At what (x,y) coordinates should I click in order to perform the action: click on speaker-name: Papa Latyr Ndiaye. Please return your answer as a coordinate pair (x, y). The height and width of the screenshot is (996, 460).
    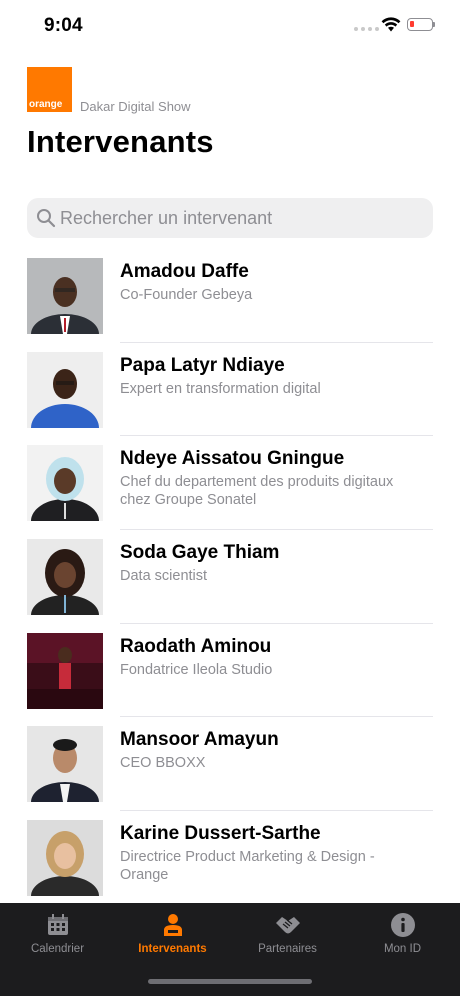
    Looking at the image, I should click on (202, 365).